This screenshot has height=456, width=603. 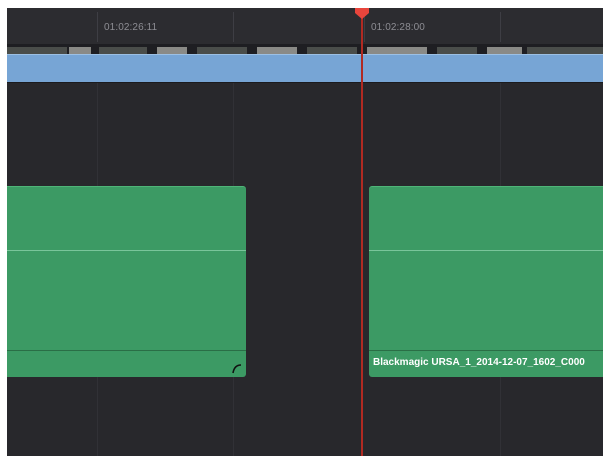 I want to click on timecode-label: 01:02:28:00, so click(x=398, y=27).